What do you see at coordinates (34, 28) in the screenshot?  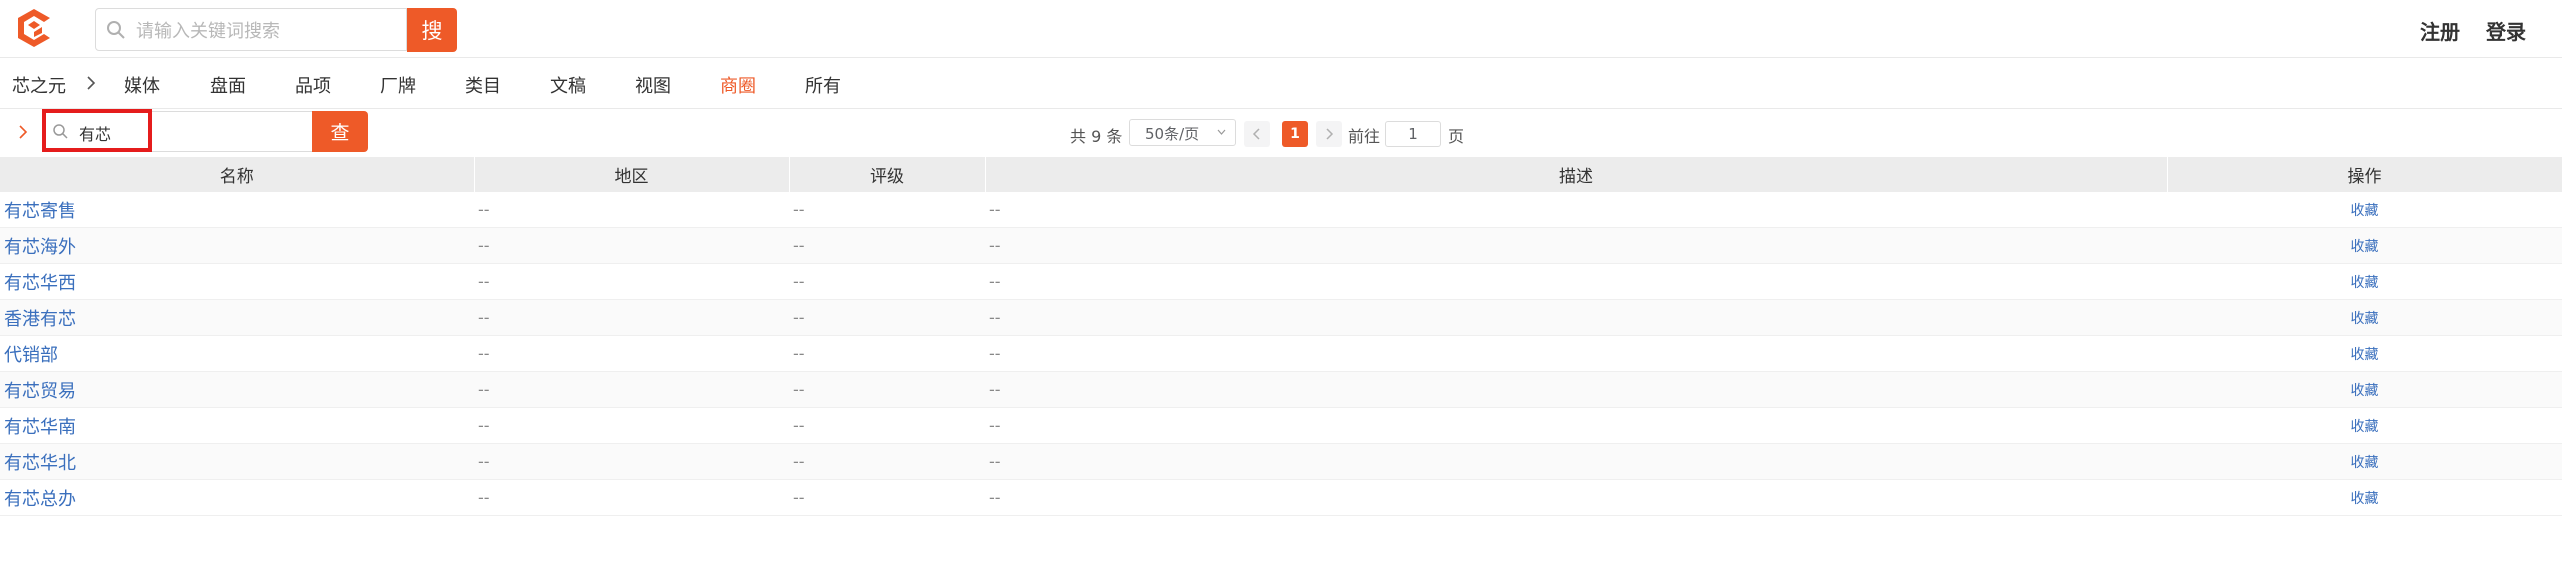 I see `logo-icon` at bounding box center [34, 28].